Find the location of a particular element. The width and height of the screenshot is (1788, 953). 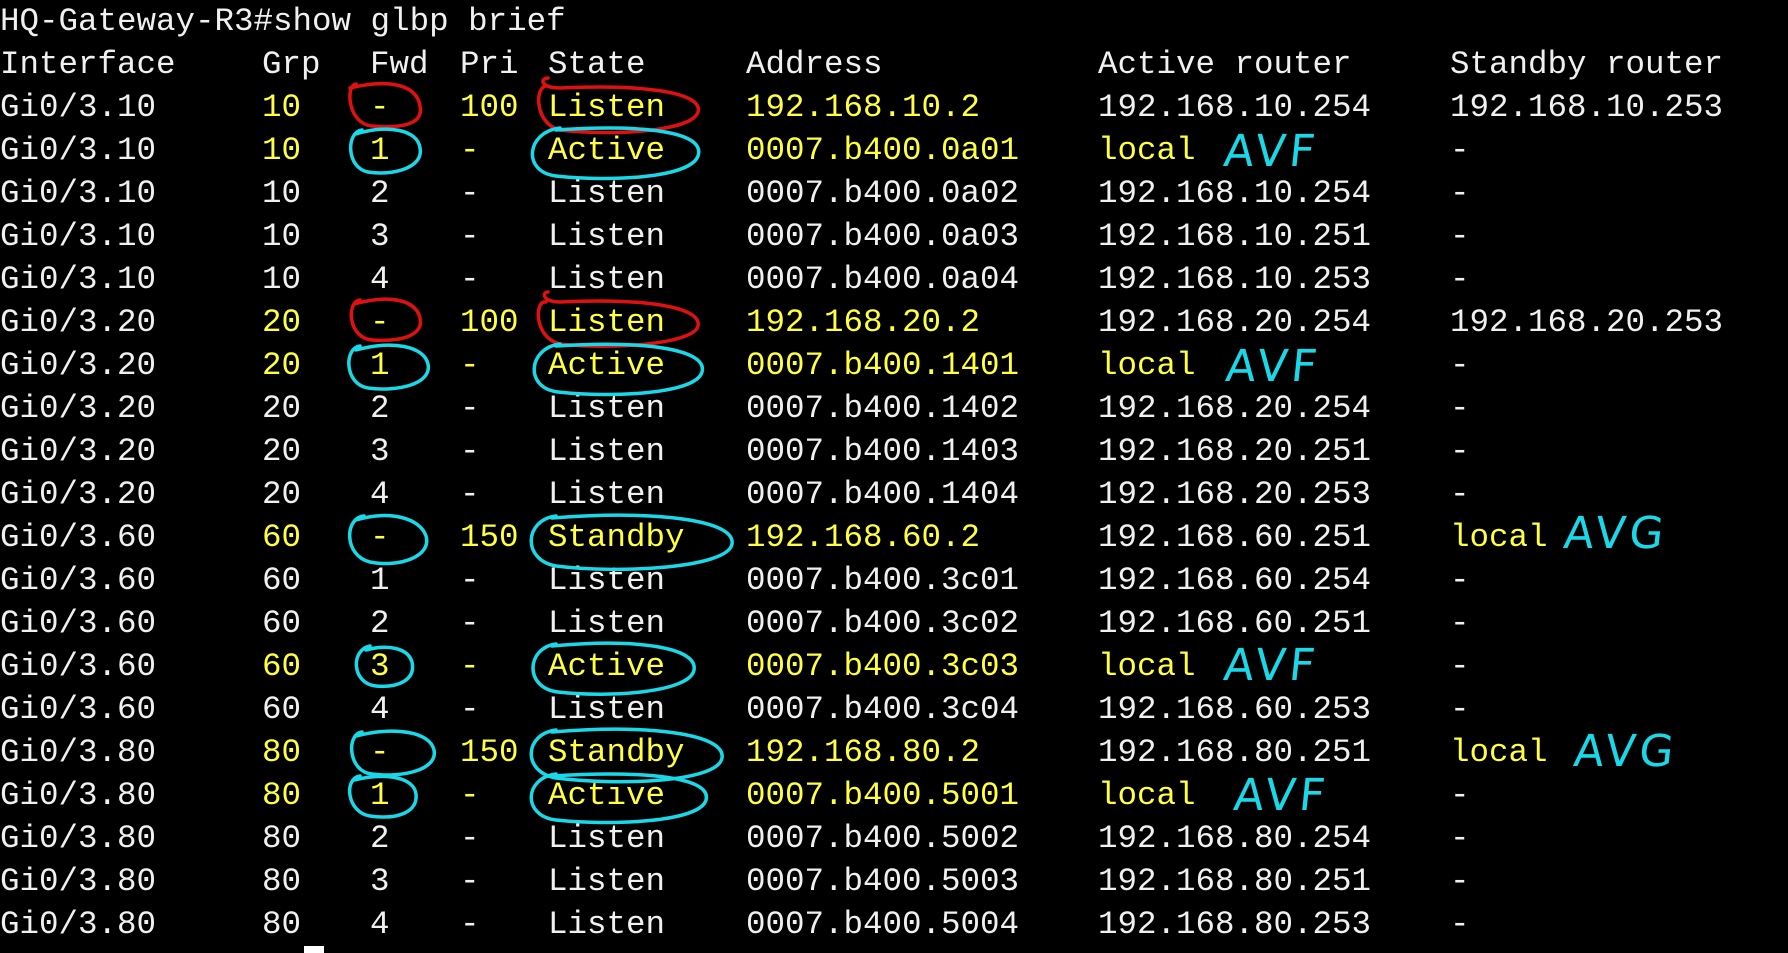

cell-address: 192.168.20.2 is located at coordinates (863, 322).